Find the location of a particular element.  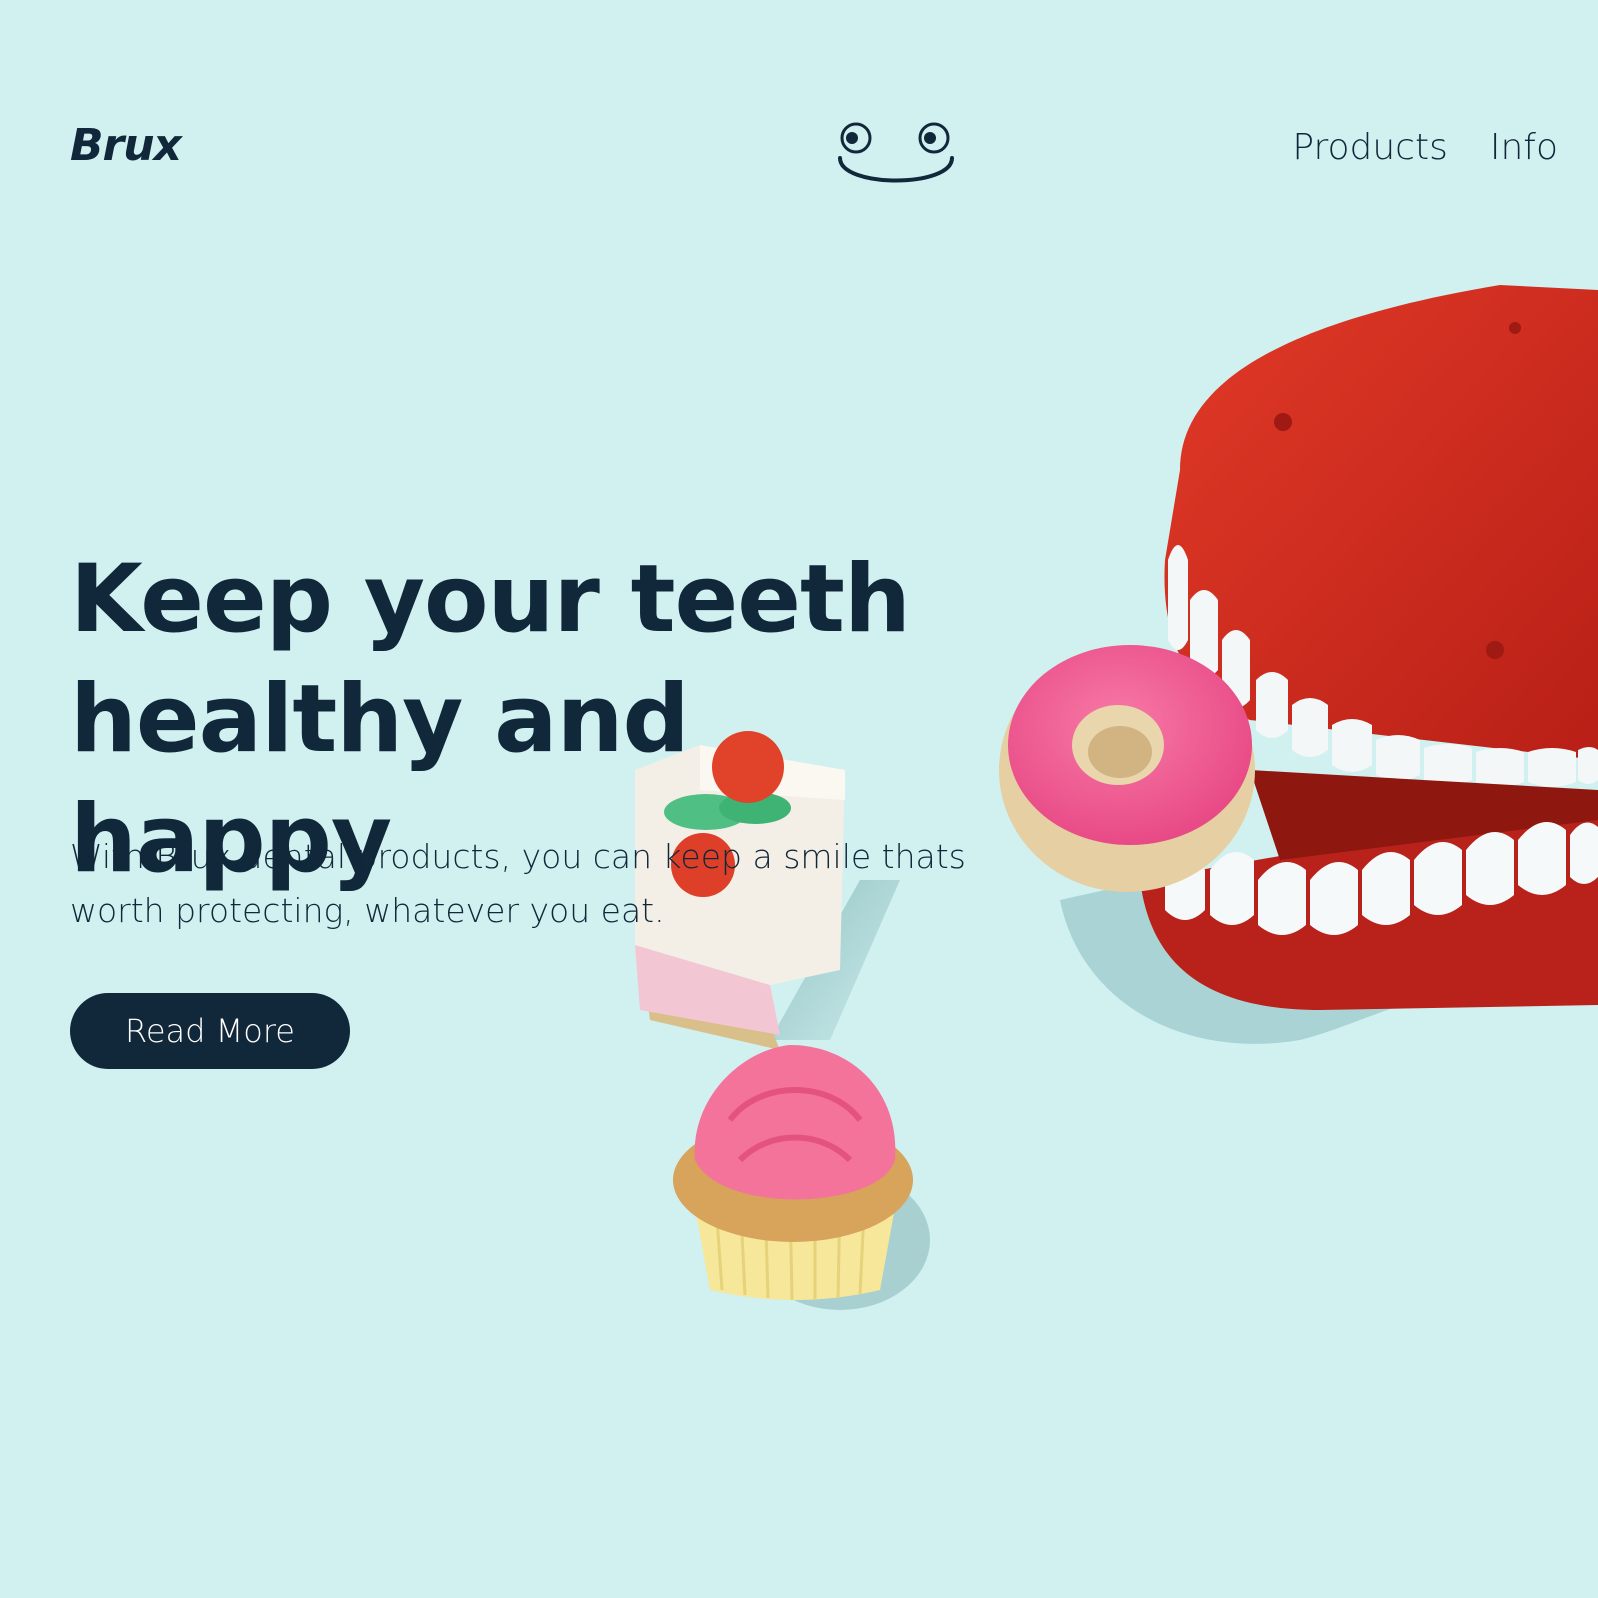

cupcake is located at coordinates (793, 1173).